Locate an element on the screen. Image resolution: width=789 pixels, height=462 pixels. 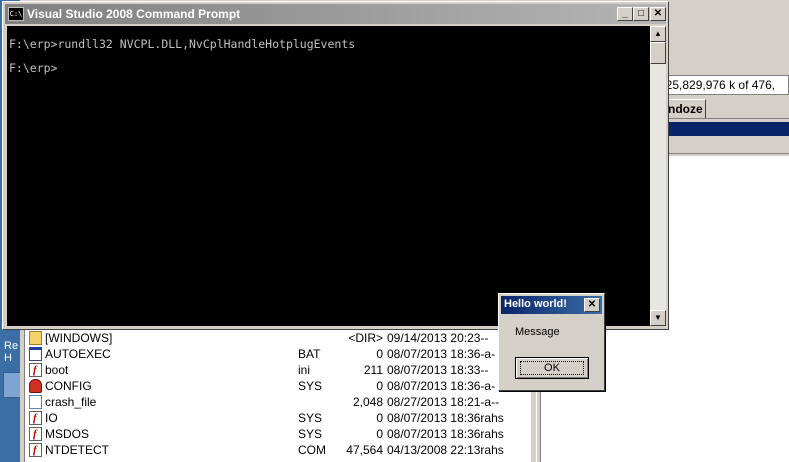
scroll-thumb is located at coordinates (658, 53).